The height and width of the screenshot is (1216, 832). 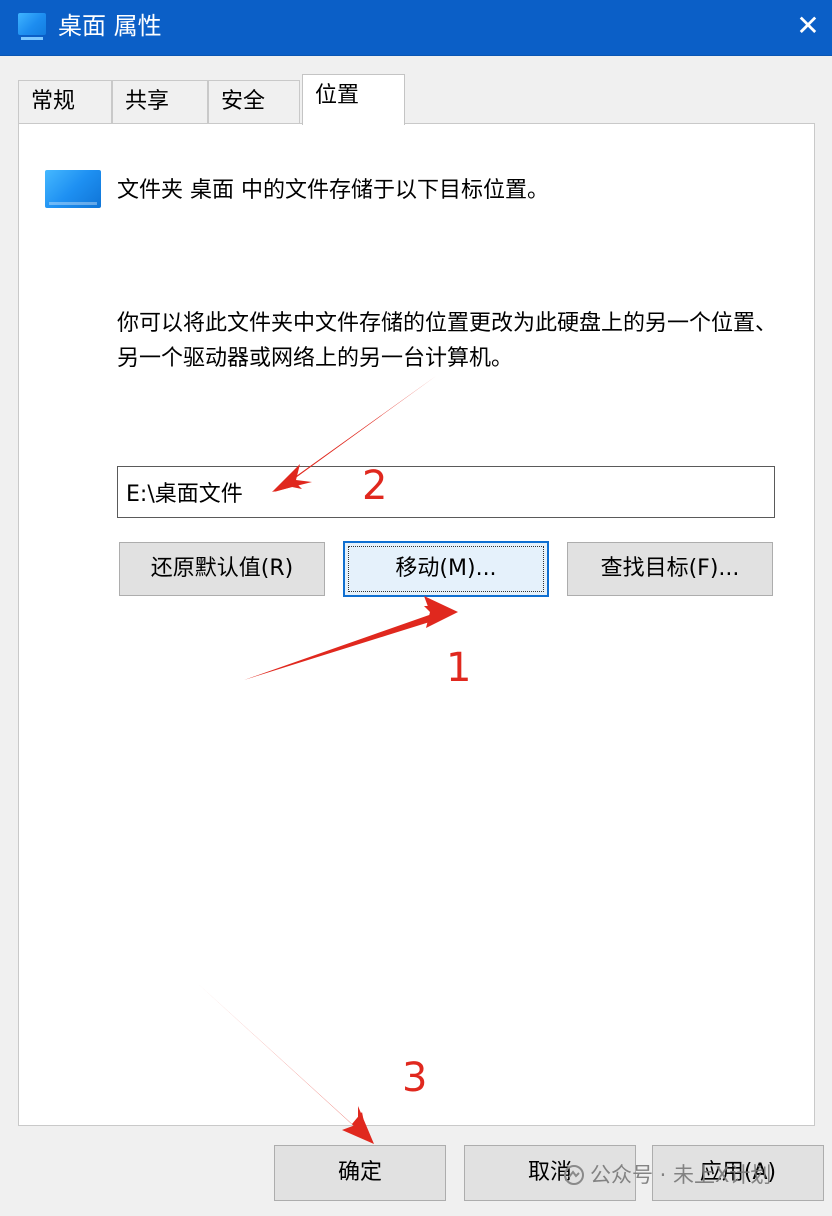 What do you see at coordinates (416, 28) in the screenshot?
I see `title-bar: 桌面 属性 ✕` at bounding box center [416, 28].